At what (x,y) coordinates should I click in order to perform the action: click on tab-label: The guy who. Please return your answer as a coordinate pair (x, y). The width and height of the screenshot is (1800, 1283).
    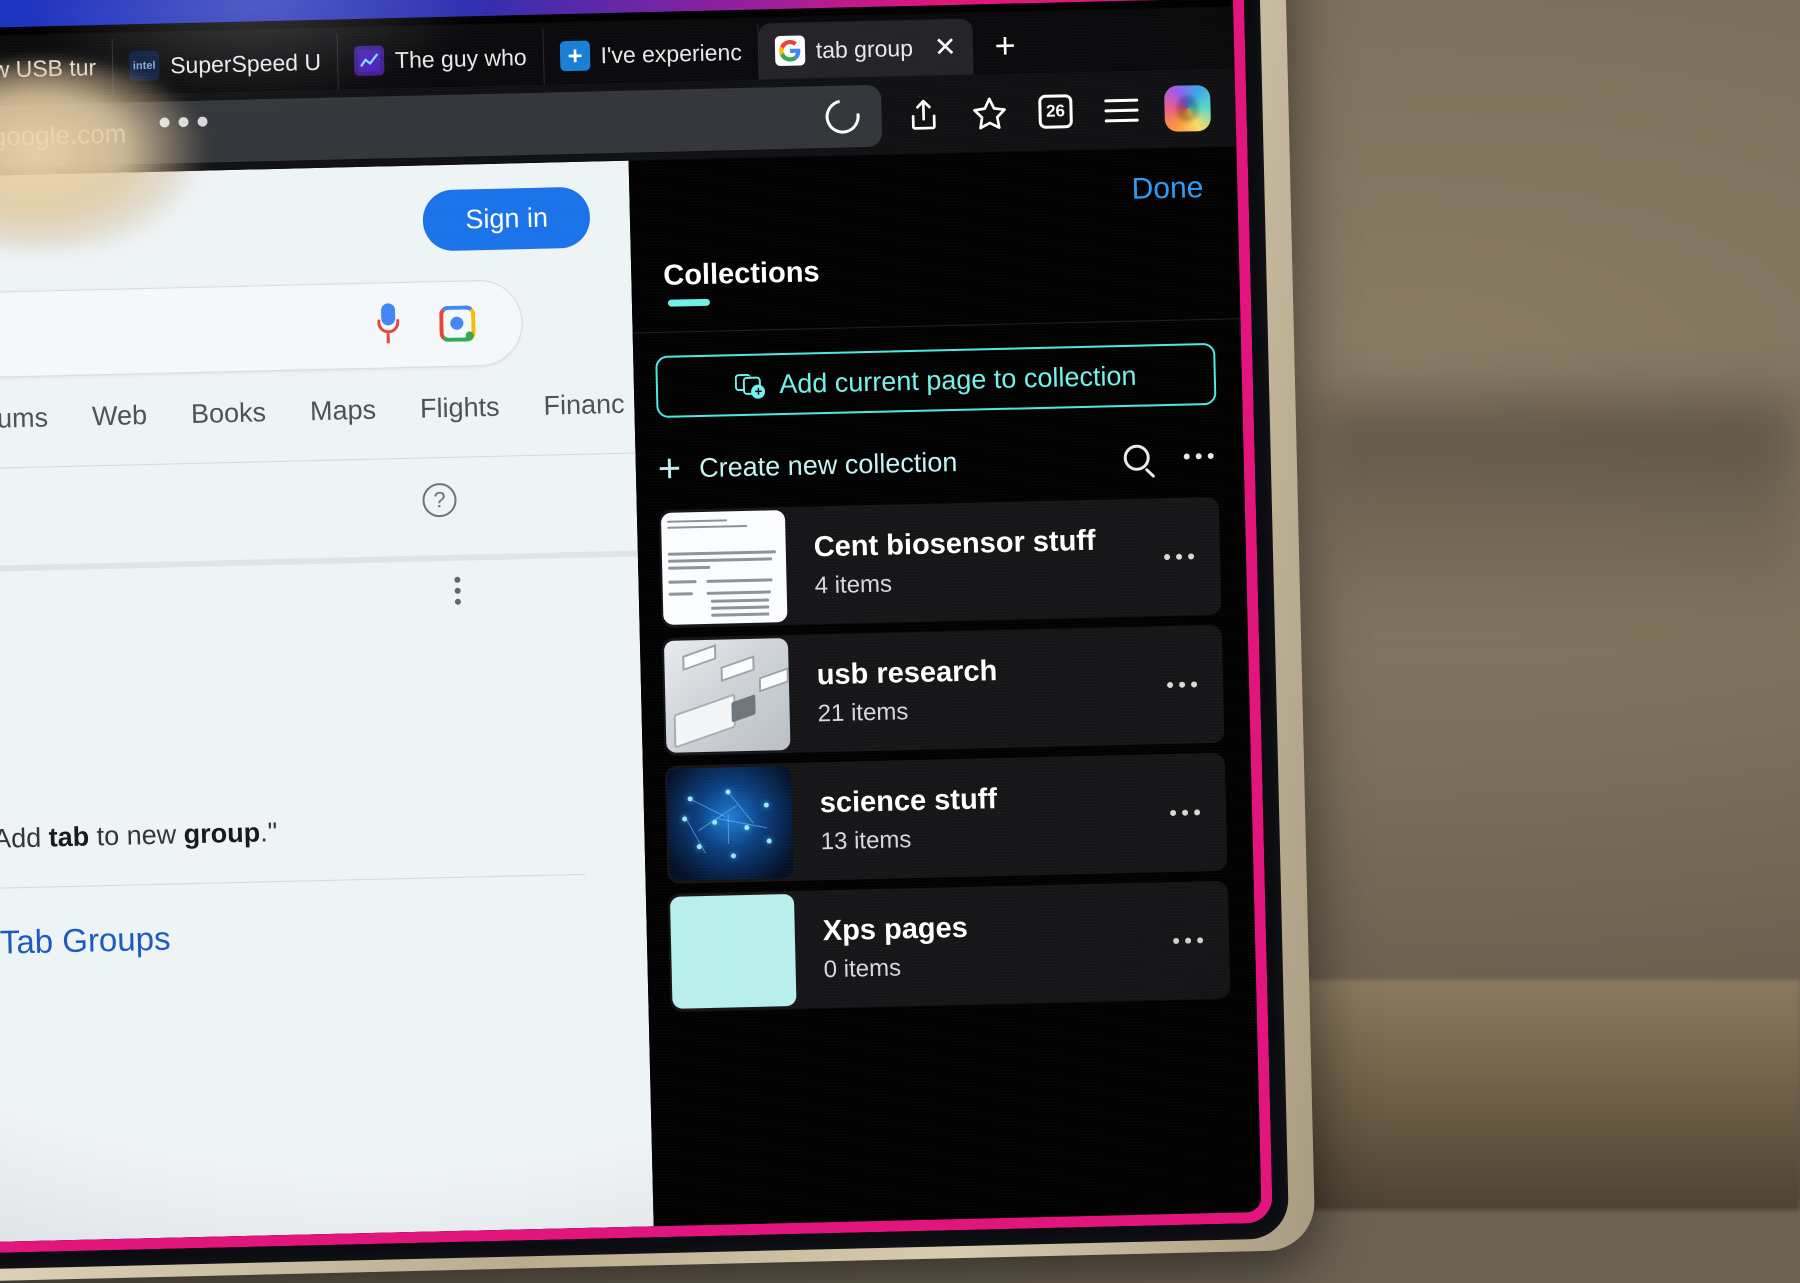
    Looking at the image, I should click on (461, 58).